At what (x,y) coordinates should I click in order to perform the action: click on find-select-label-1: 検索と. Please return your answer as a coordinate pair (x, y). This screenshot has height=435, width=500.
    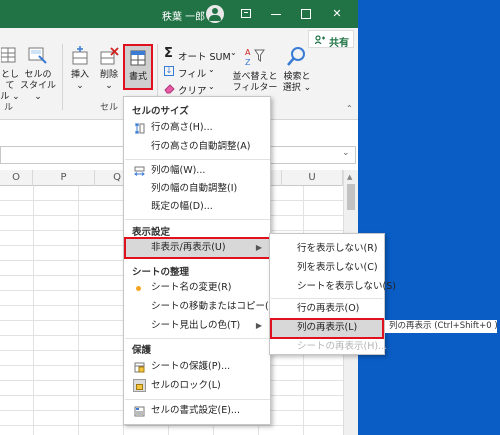
    Looking at the image, I should click on (297, 77).